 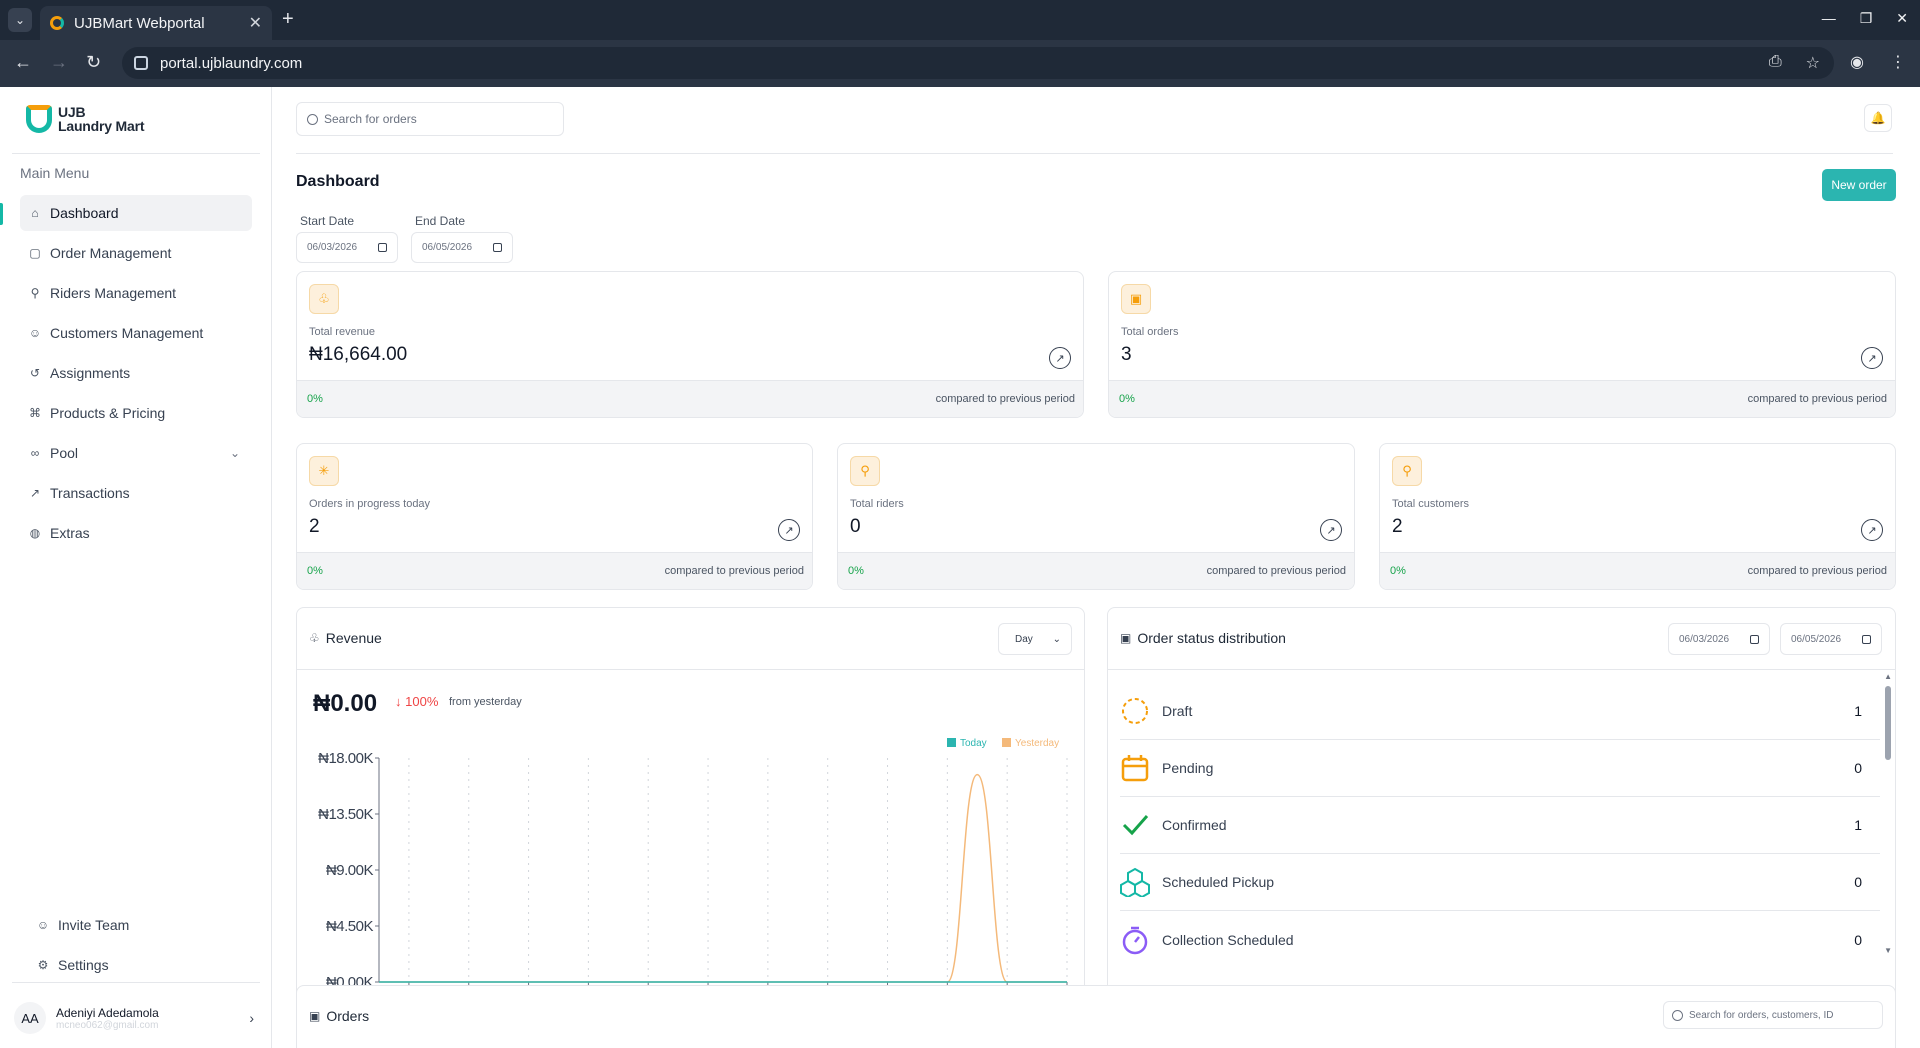 What do you see at coordinates (138, 925) in the screenshot?
I see `sidebar-item-invite-team: ☺ Invite Team` at bounding box center [138, 925].